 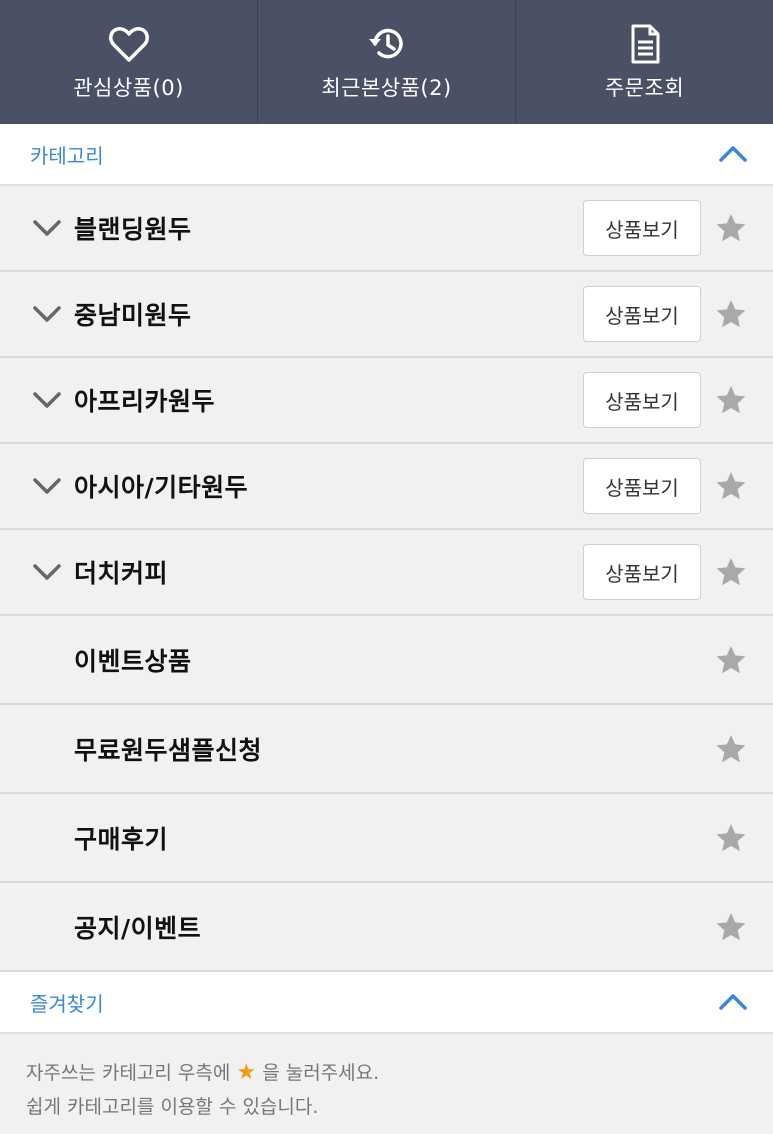 I want to click on category-item: 아프리카원두 상품보기, so click(x=386, y=401).